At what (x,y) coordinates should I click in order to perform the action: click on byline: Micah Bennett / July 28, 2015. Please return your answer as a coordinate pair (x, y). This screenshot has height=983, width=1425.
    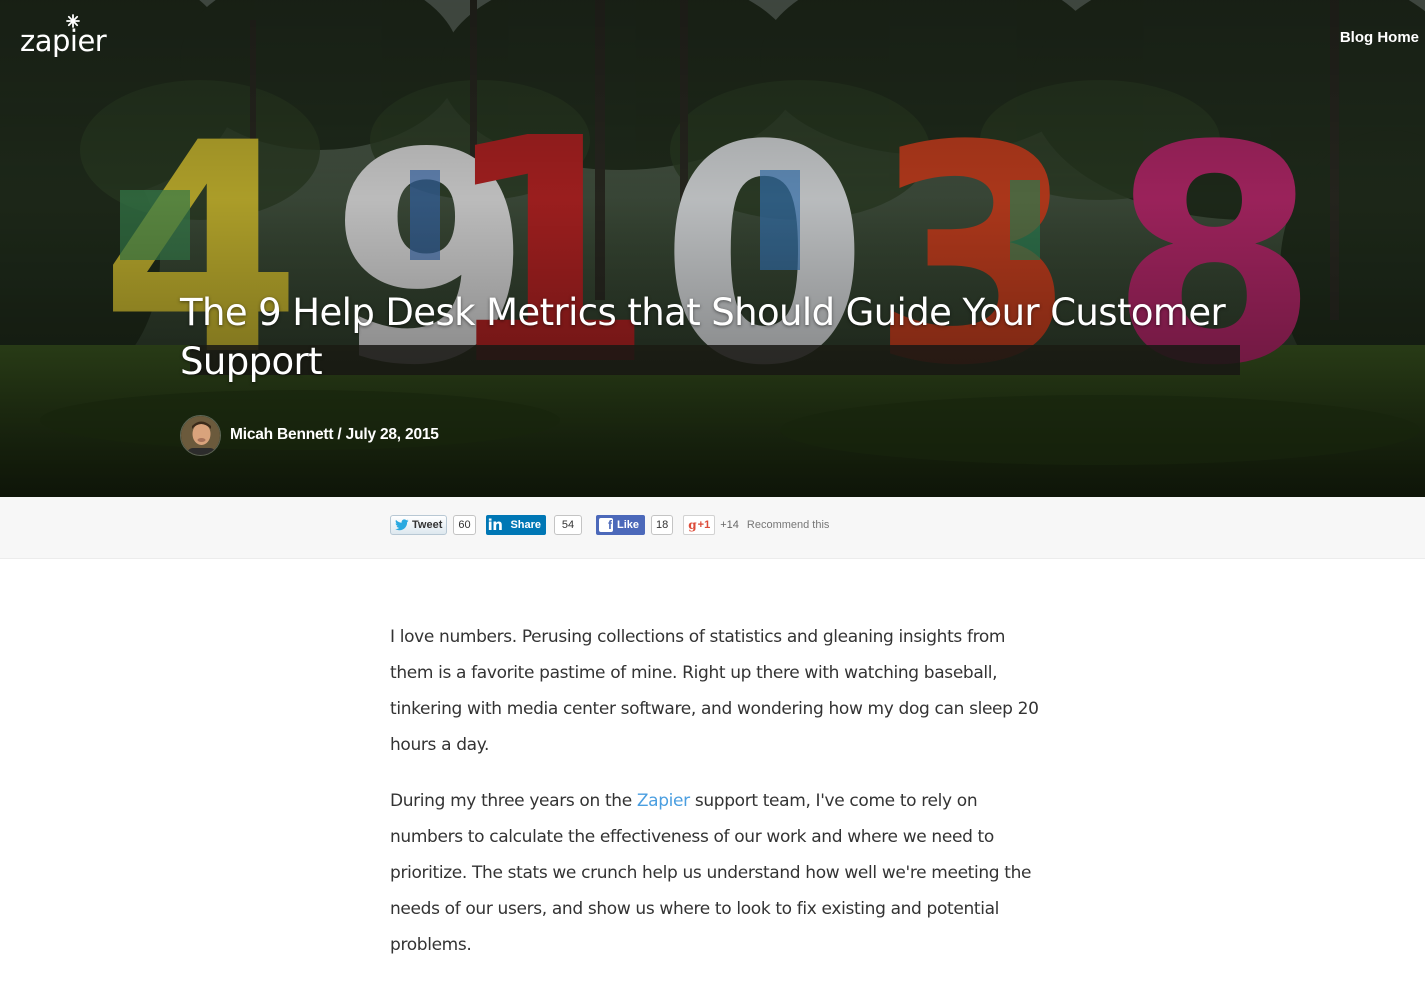
    Looking at the image, I should click on (309, 435).